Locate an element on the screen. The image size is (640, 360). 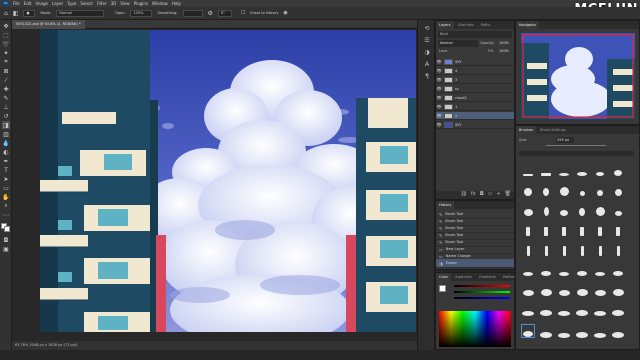
move-icon: ✥ is located at coordinates (6, 26).